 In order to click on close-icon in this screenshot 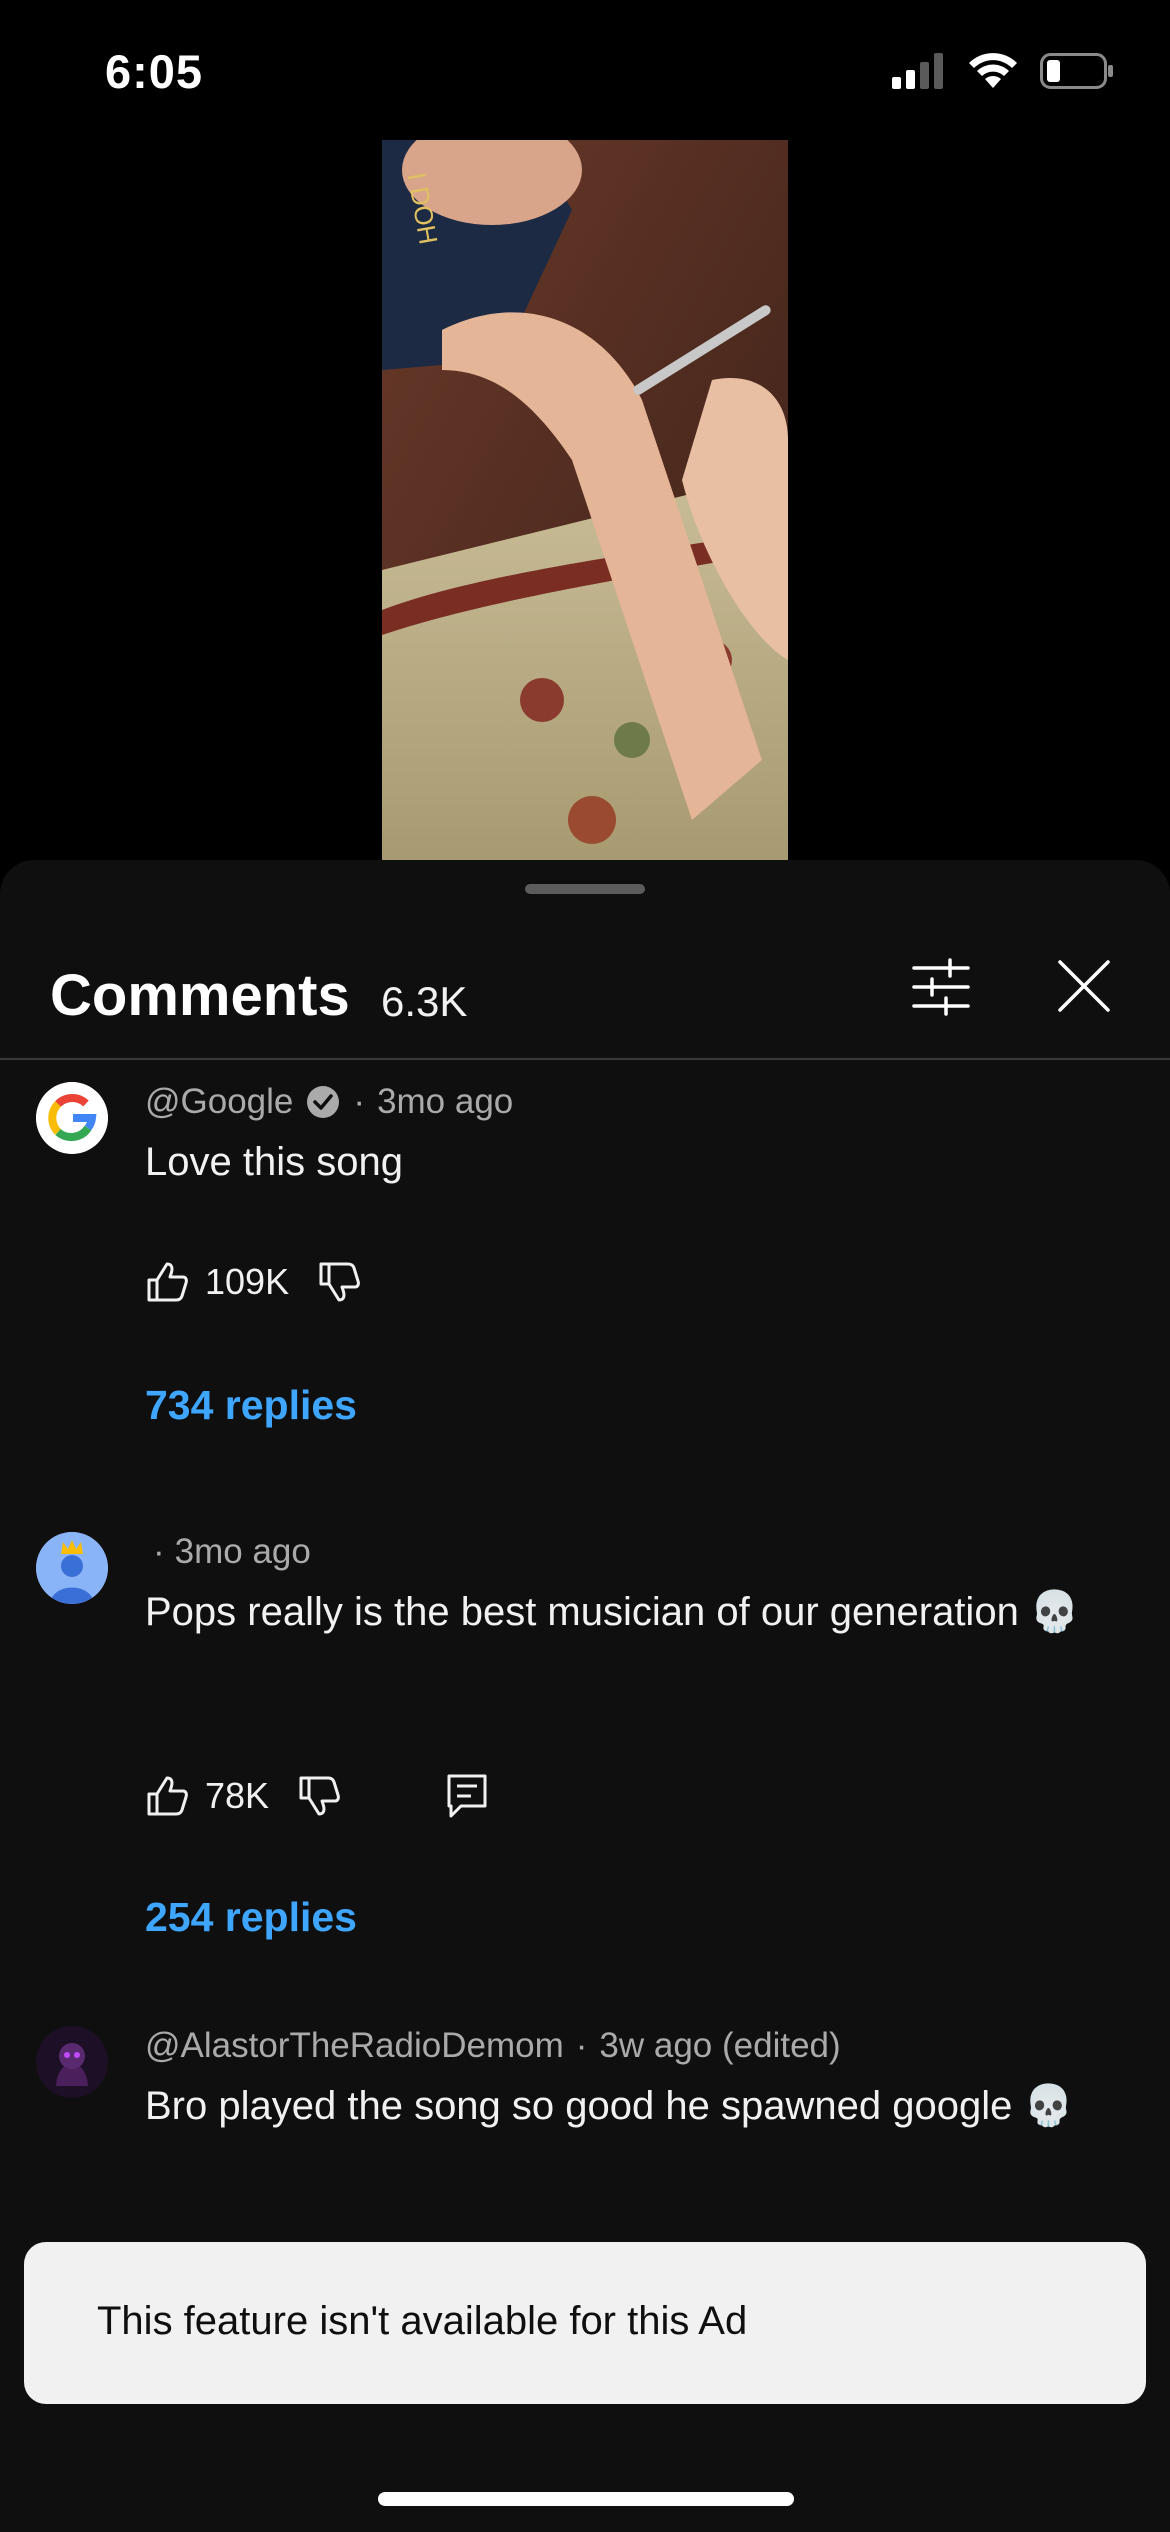, I will do `click(1084, 986)`.